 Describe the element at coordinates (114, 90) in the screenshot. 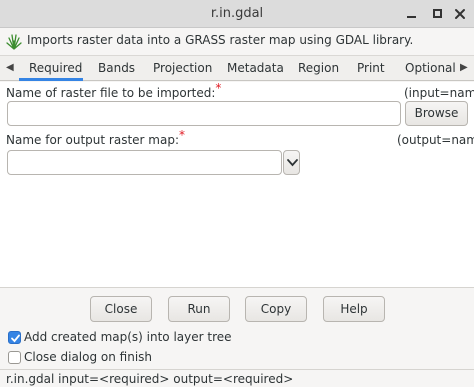

I see `input-field-label: Name of raster file to be imported:*` at that location.